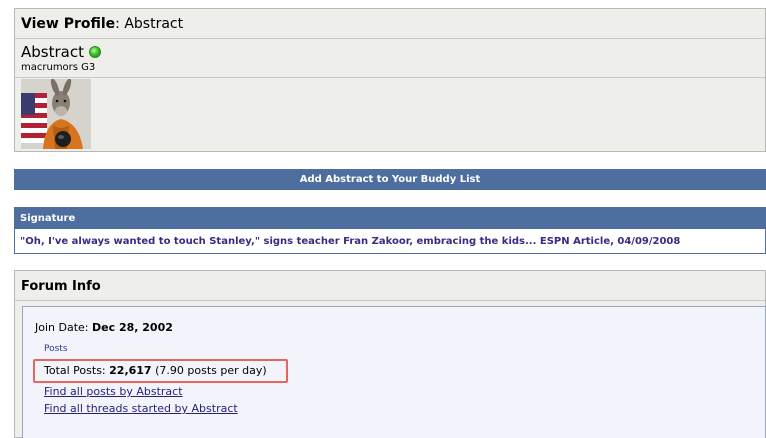 This screenshot has height=438, width=766. I want to click on add-buddy-button: Add Abstract to Your Buddy List, so click(390, 179).